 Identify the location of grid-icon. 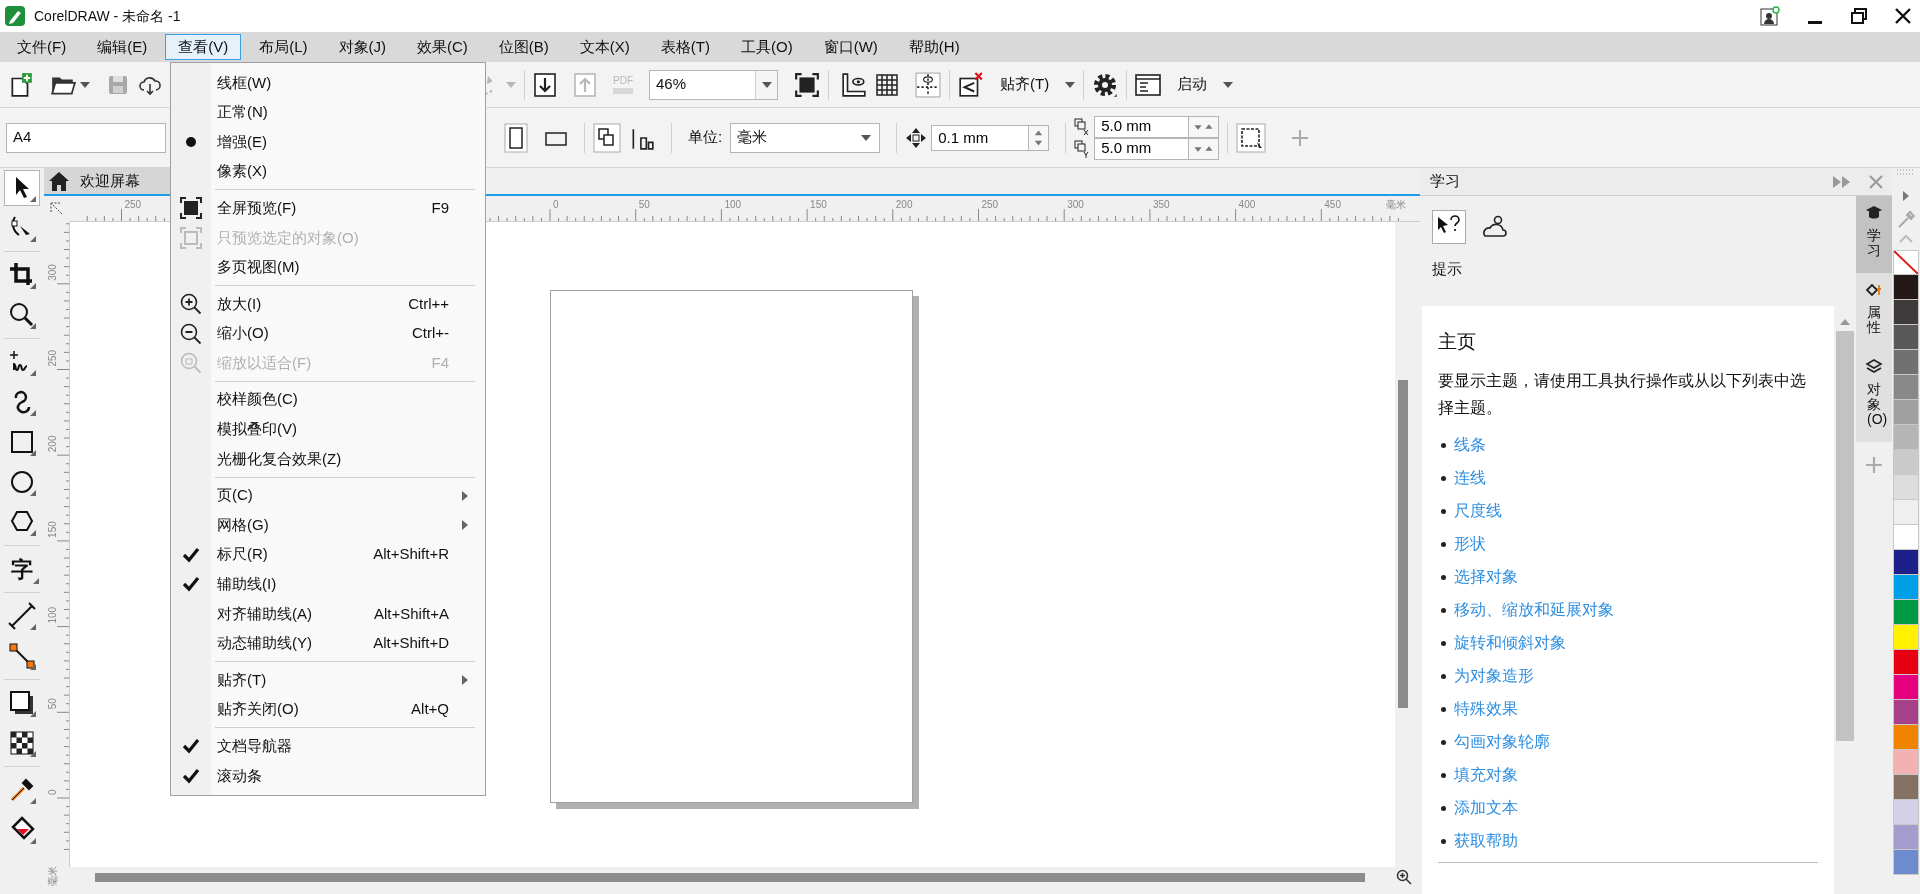
(887, 84).